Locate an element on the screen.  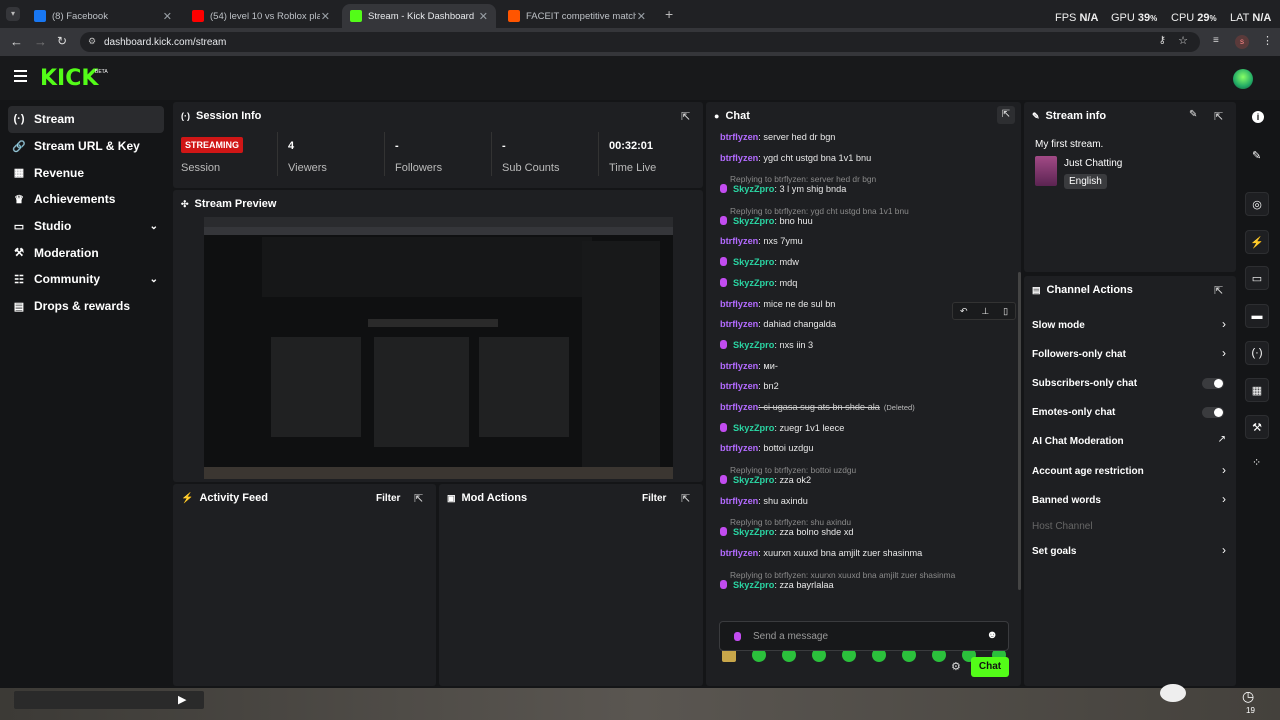
chat-message: SkyzZpro: zza bayrlalaa is located at coordinates (777, 585).